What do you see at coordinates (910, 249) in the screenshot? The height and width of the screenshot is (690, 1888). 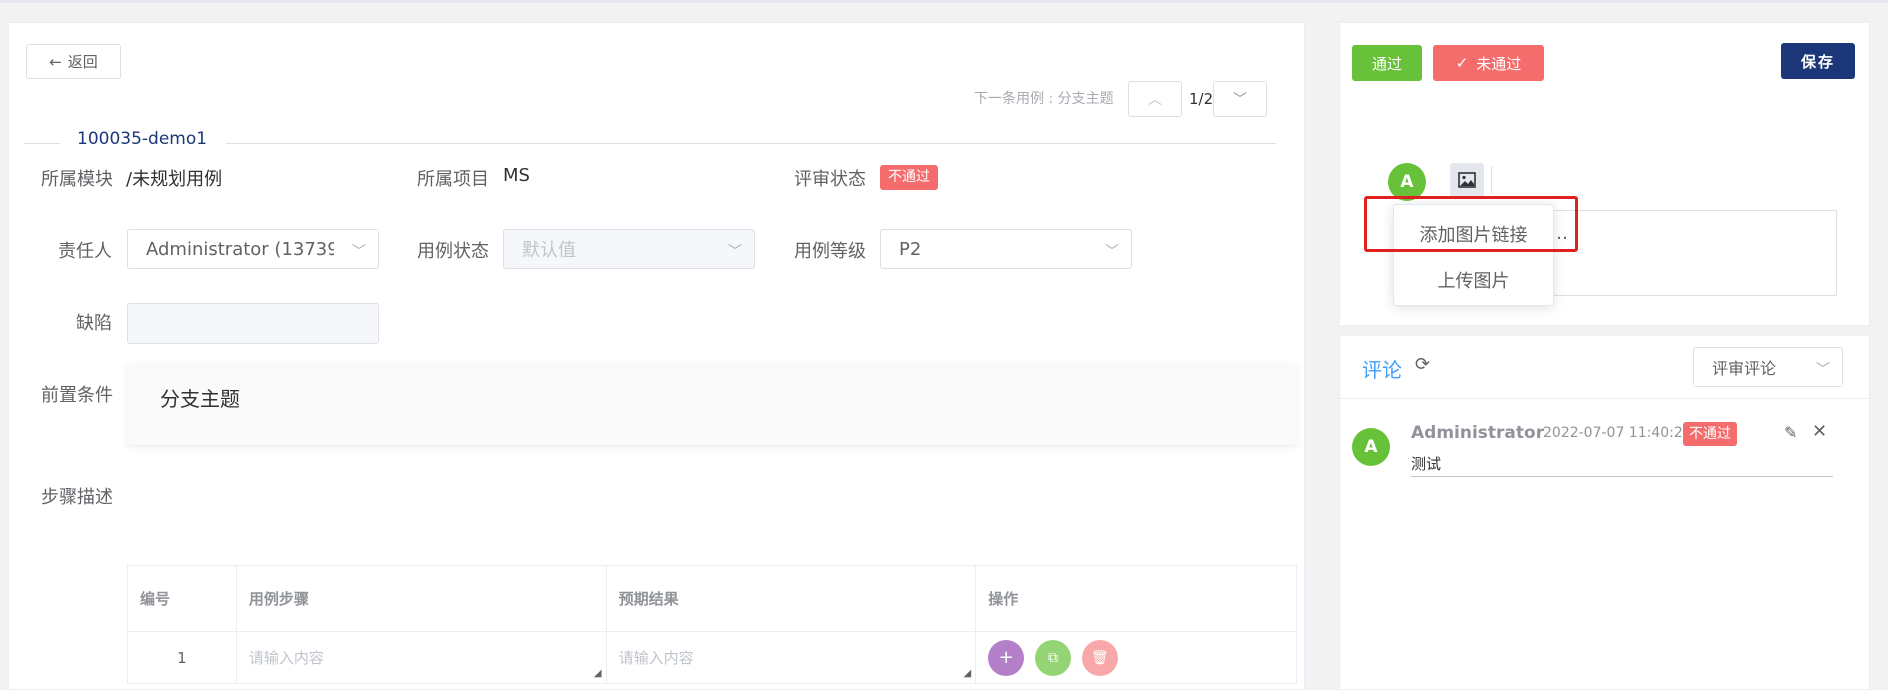 I see `case-level-value: P2` at bounding box center [910, 249].